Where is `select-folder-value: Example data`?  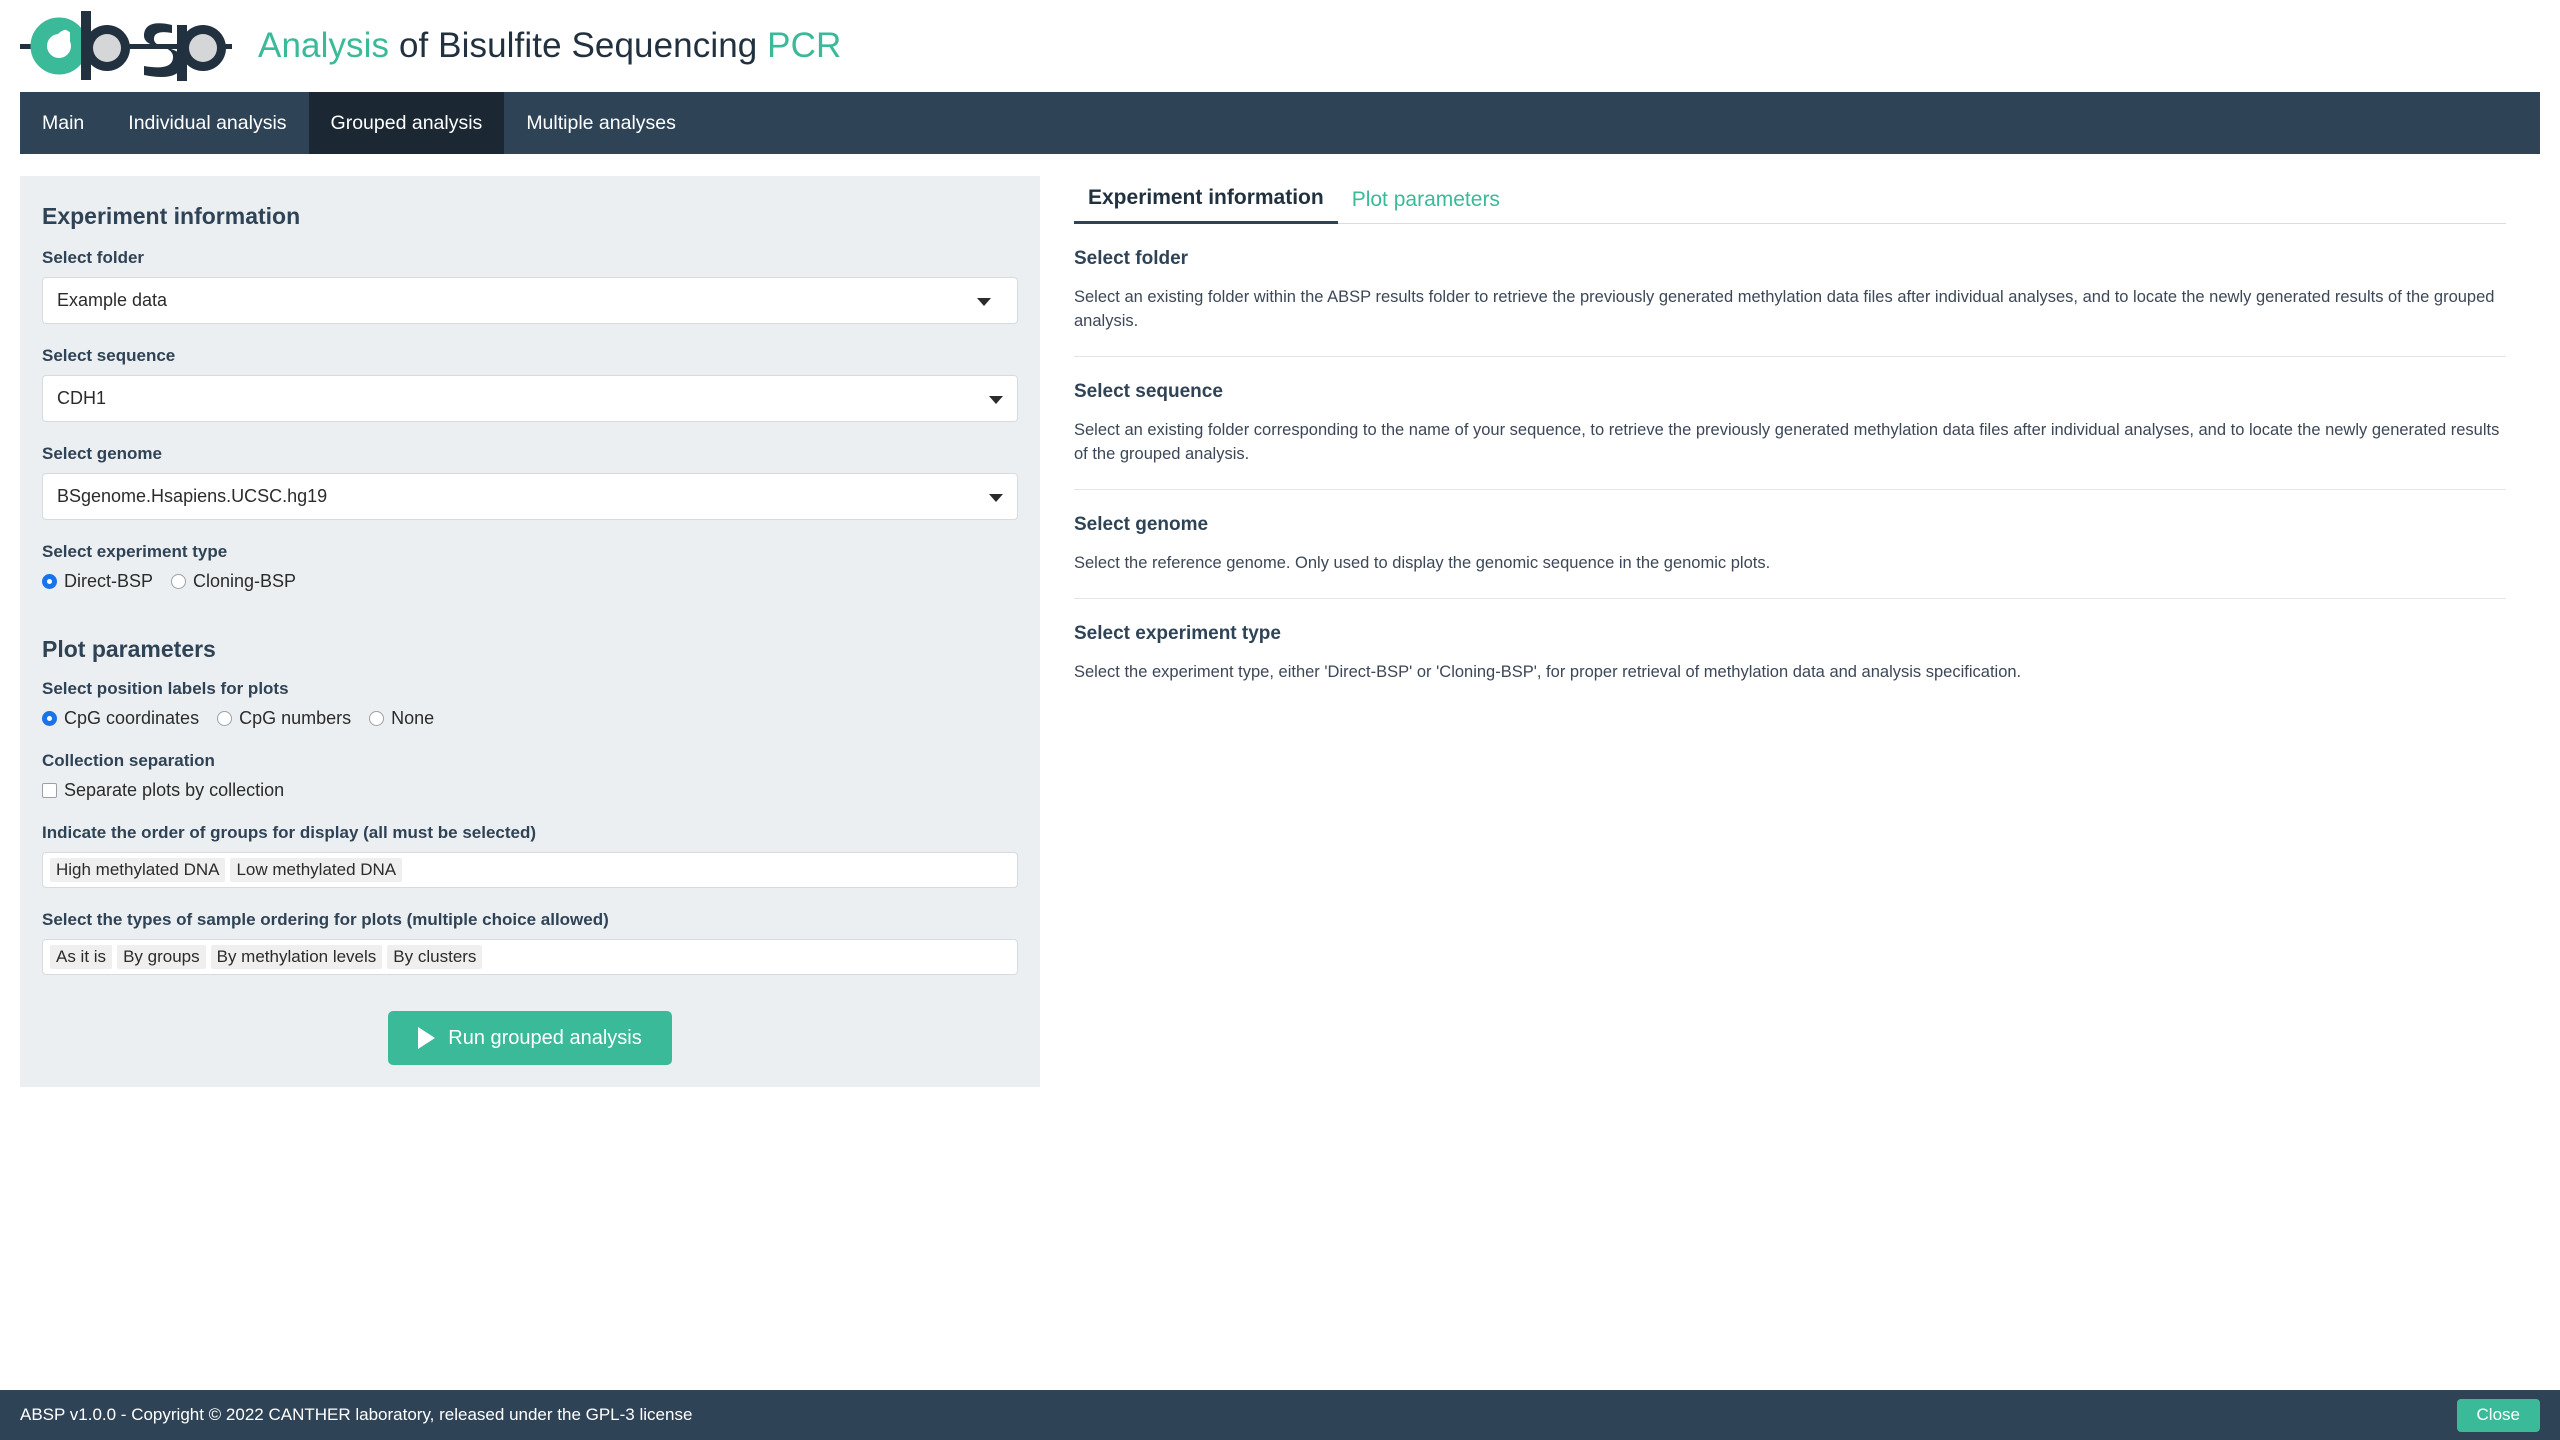 select-folder-value: Example data is located at coordinates (112, 300).